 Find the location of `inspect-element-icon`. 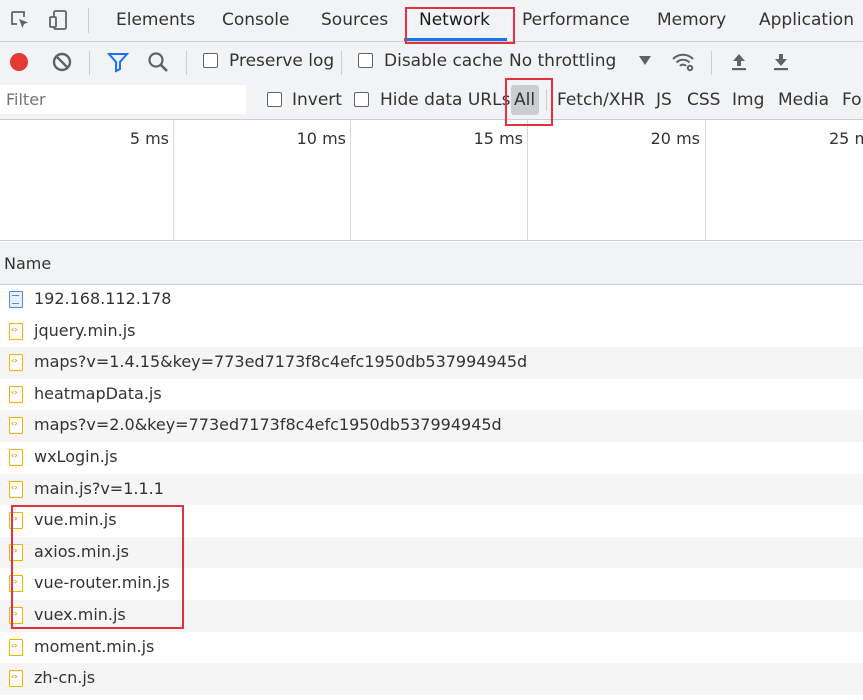

inspect-element-icon is located at coordinates (20, 20).